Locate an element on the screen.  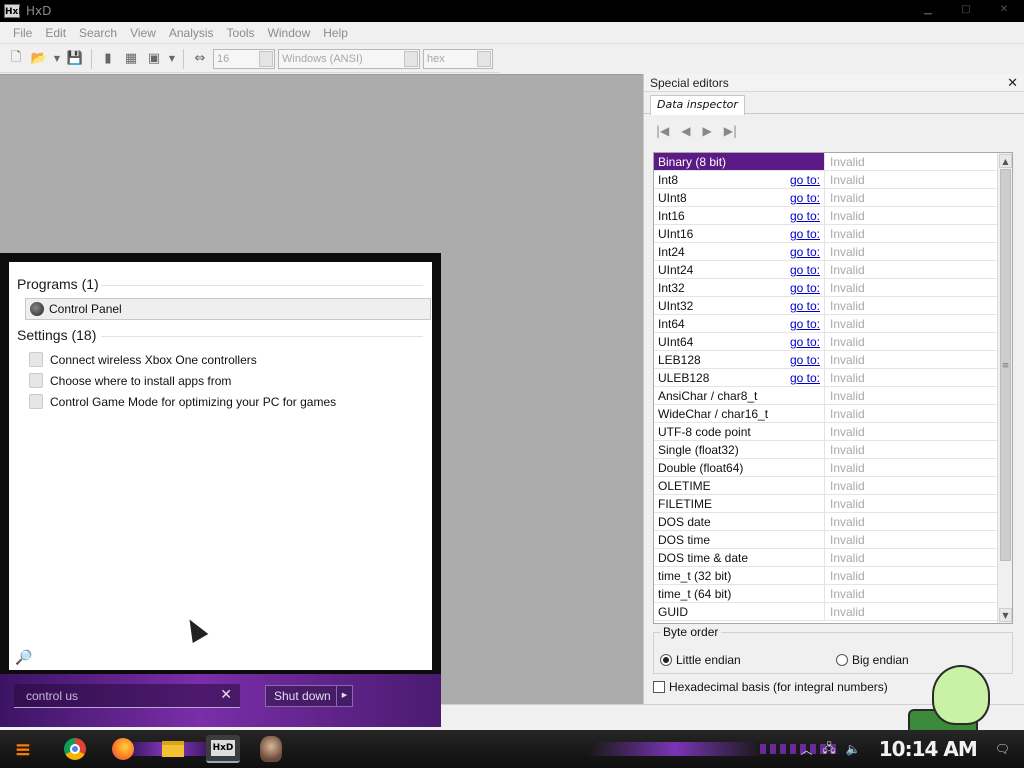
inspector-type-cell: AnsiChar / char8_t is located at coordinates (739, 396).